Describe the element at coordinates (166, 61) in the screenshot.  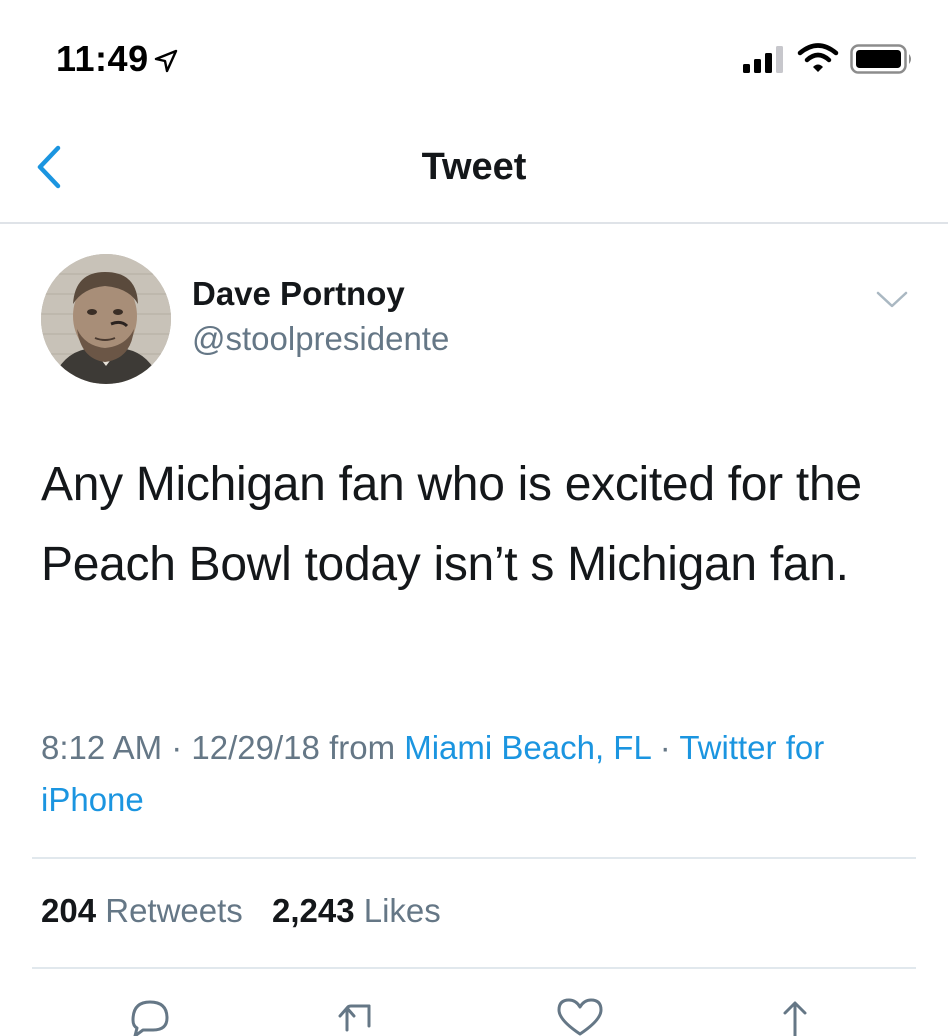
I see `location-arrow-icon` at that location.